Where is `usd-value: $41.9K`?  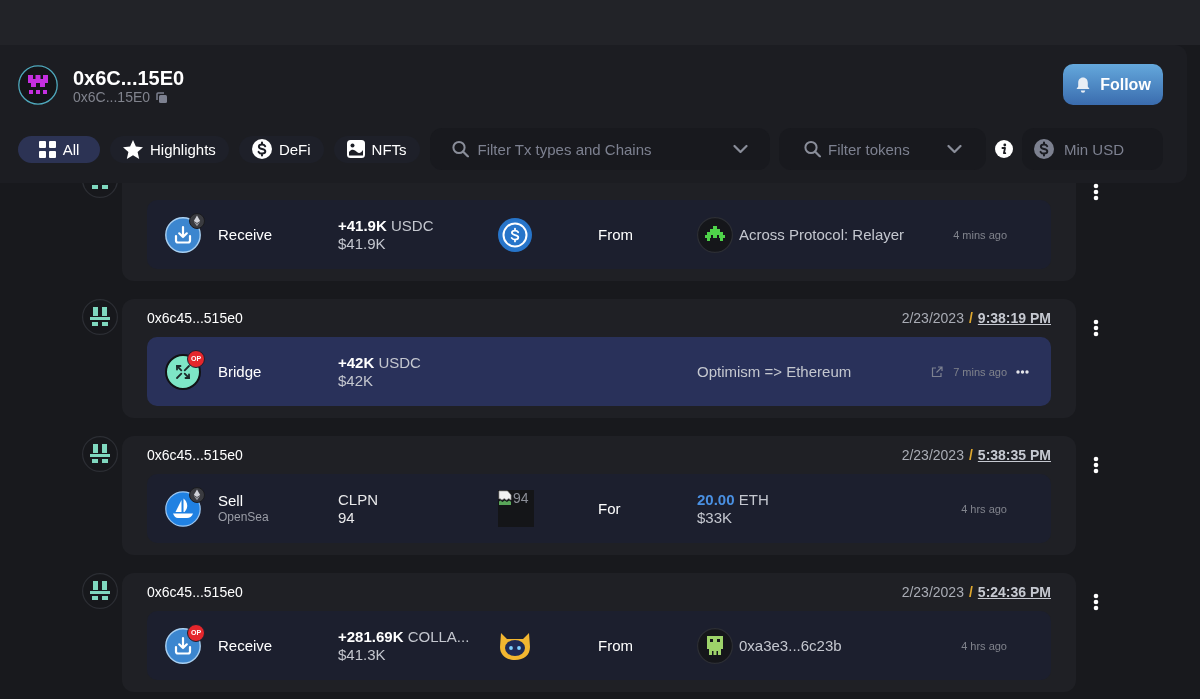 usd-value: $41.9K is located at coordinates (362, 243).